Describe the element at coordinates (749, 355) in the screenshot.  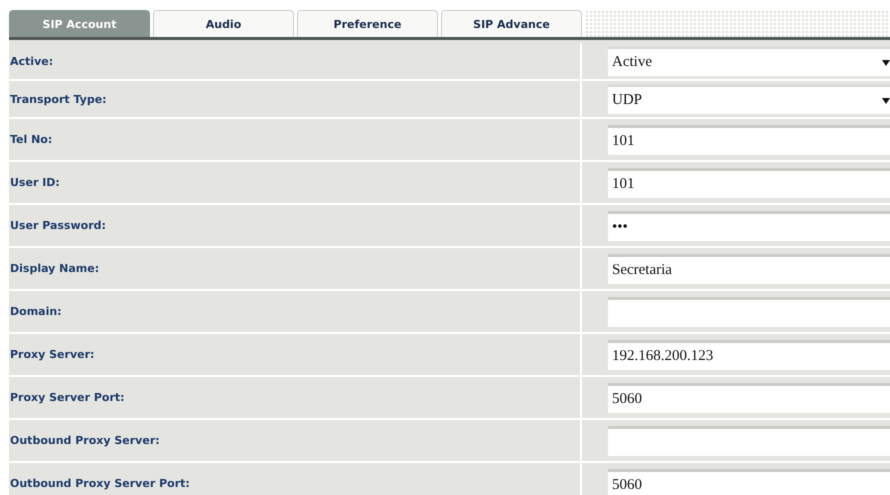
I see `input-field: 192.168.200.123` at that location.